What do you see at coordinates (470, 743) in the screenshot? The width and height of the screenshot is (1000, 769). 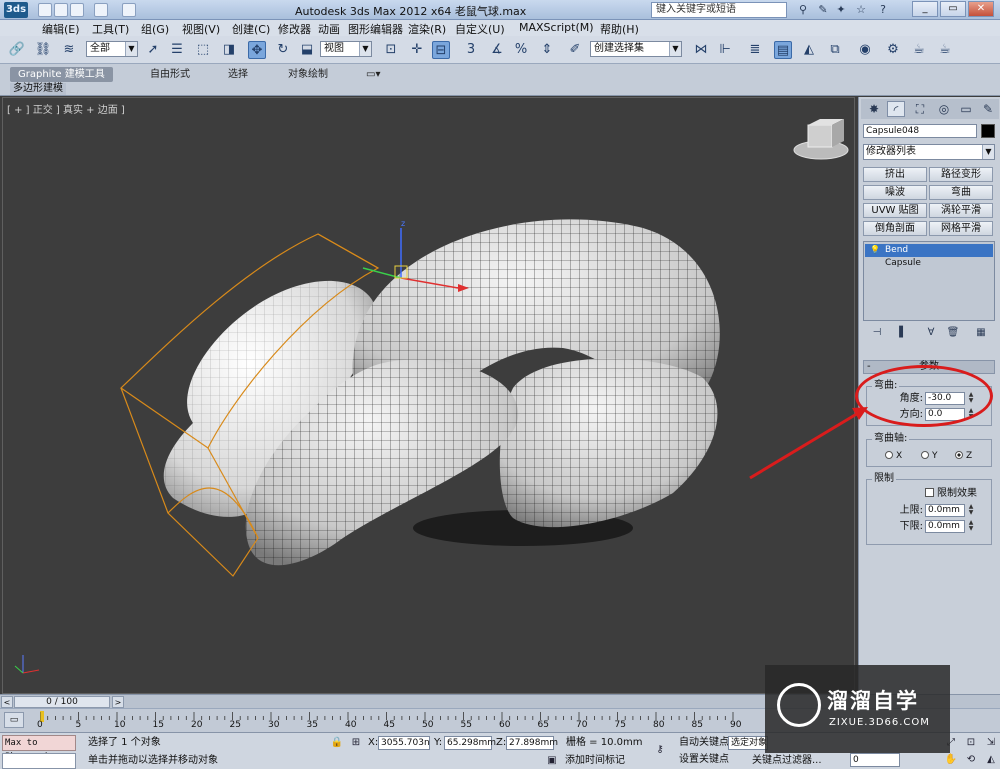 I see `y-coordinate-field: 65.298mm` at bounding box center [470, 743].